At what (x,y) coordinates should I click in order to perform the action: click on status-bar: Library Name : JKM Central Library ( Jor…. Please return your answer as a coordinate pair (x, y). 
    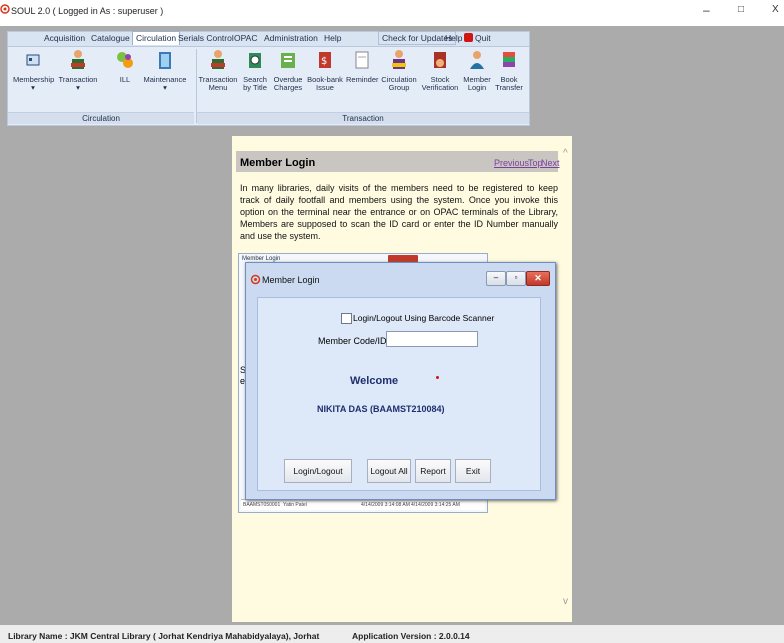
    Looking at the image, I should click on (392, 634).